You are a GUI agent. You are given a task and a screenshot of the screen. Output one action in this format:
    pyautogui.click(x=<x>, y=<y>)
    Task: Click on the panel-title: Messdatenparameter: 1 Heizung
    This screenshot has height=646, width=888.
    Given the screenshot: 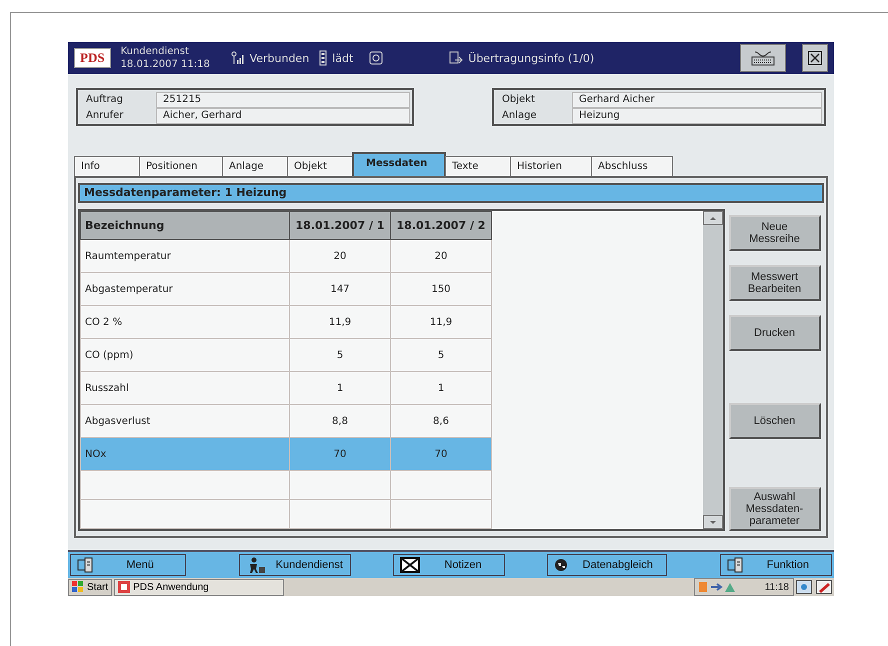 What is the action you would take?
    pyautogui.click(x=451, y=193)
    